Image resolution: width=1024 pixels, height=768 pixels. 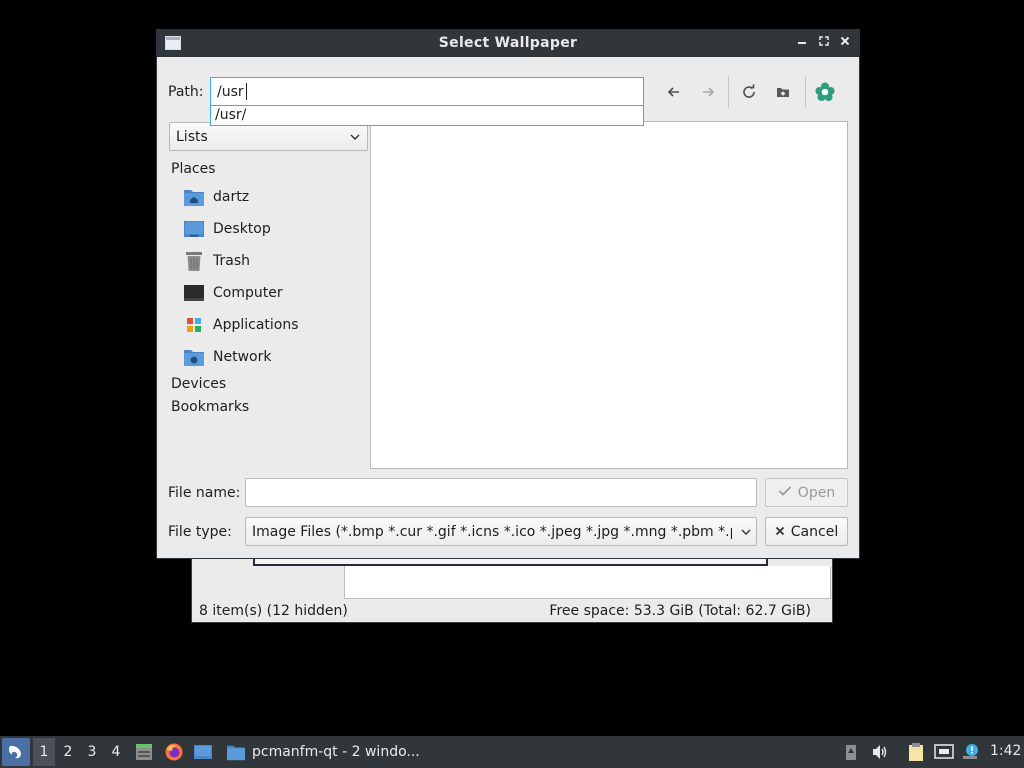 I want to click on item-count-status: 8 item(s) (12 hidden), so click(x=273, y=611).